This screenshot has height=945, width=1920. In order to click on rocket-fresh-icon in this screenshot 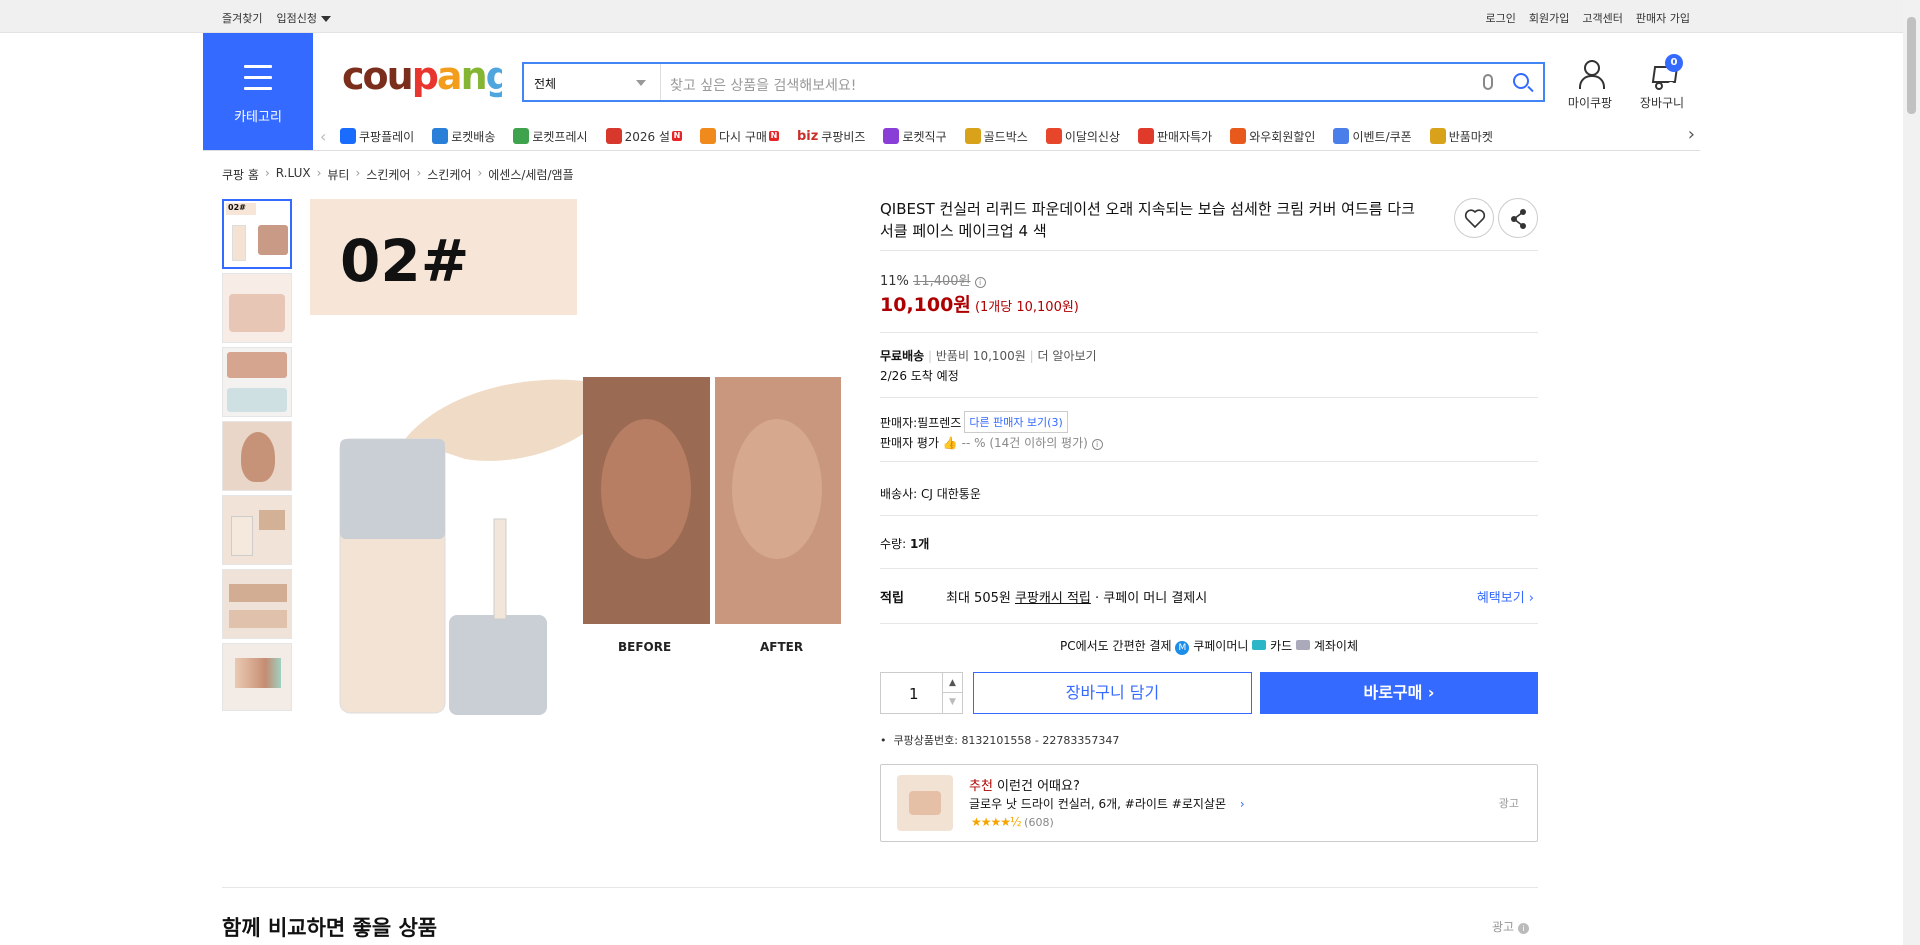, I will do `click(521, 136)`.